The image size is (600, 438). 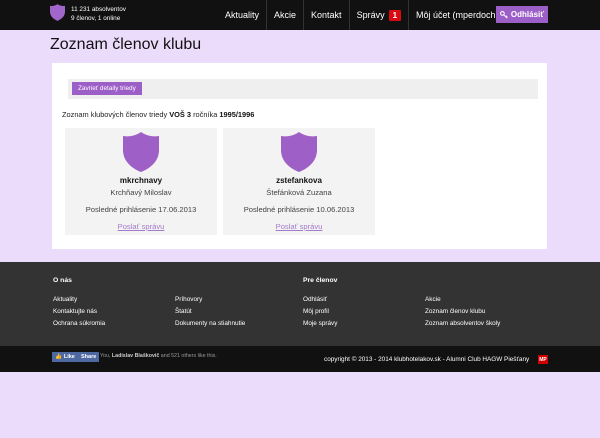 What do you see at coordinates (457, 15) in the screenshot?
I see `nav-my-account: Môj účet (mperdoch)` at bounding box center [457, 15].